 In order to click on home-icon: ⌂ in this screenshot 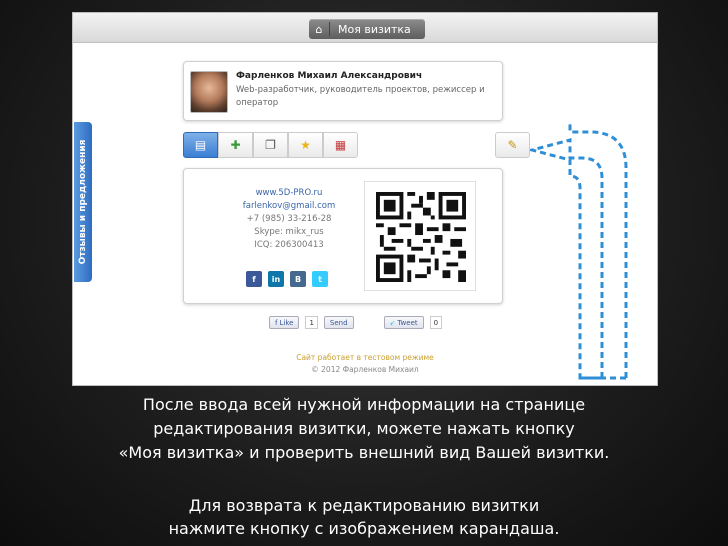, I will do `click(319, 29)`.